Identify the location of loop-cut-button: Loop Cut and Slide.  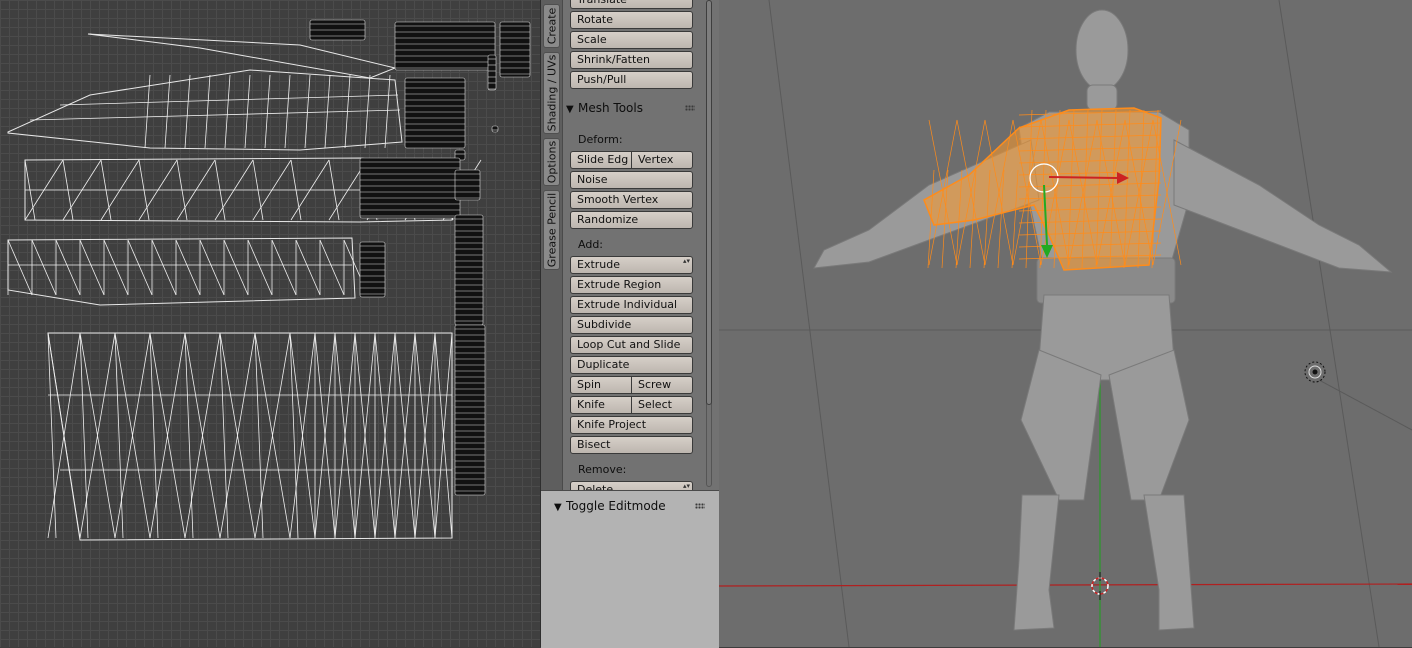
(631, 345).